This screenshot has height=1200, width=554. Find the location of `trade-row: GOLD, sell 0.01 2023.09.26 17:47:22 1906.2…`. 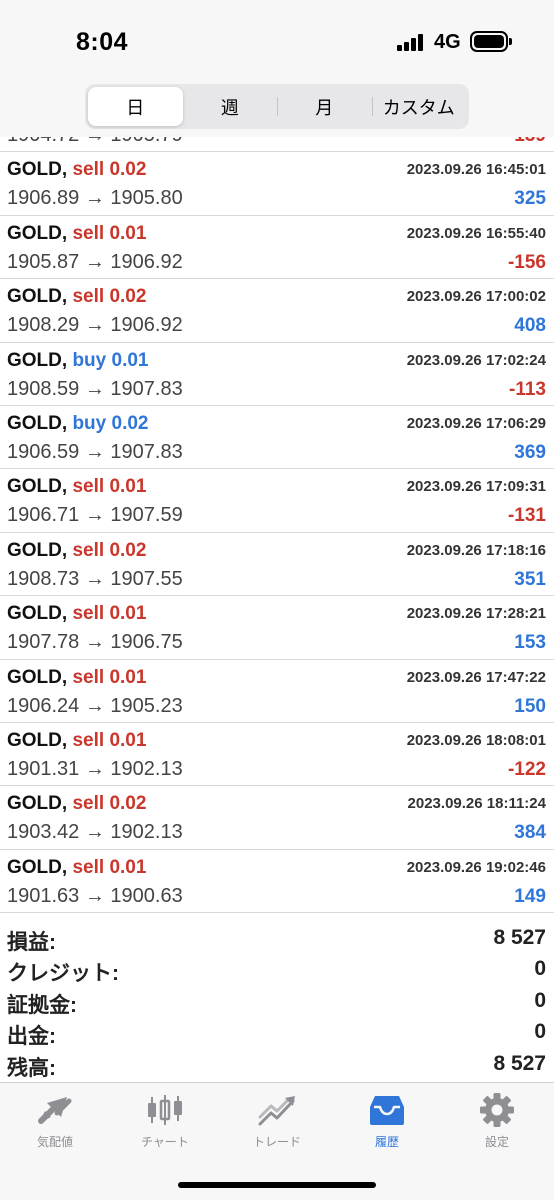

trade-row: GOLD, sell 0.01 2023.09.26 17:47:22 1906.2… is located at coordinates (277, 691).